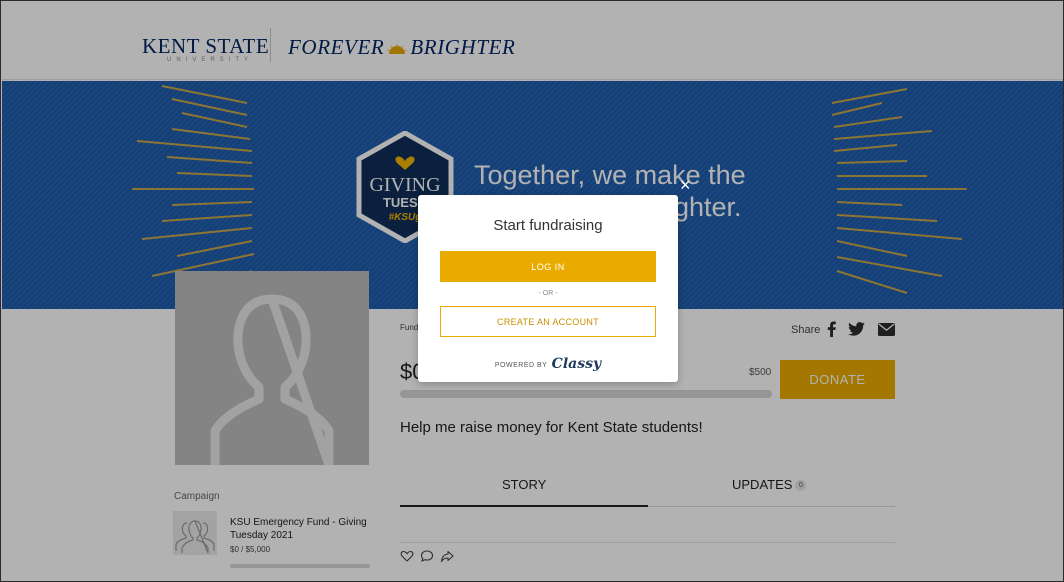  Describe the element at coordinates (576, 364) in the screenshot. I see `classy-logo: Classy` at that location.